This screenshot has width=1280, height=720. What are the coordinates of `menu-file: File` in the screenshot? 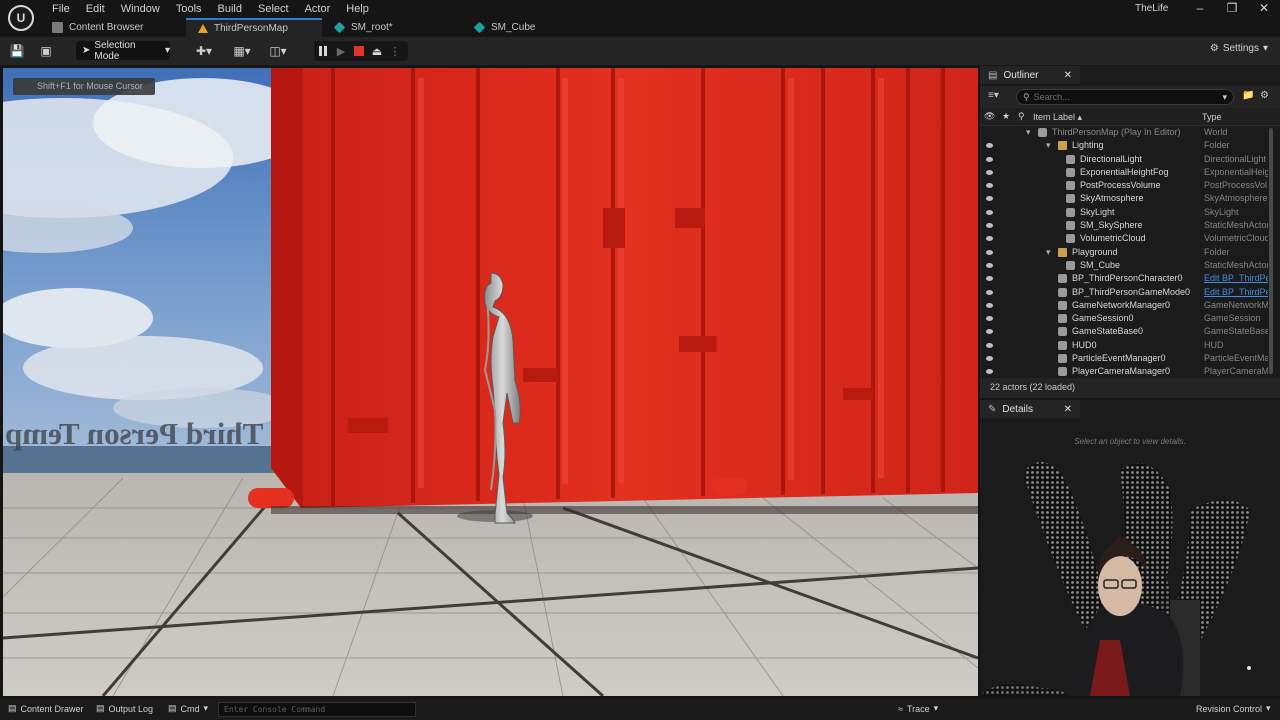 It's located at (61, 9).